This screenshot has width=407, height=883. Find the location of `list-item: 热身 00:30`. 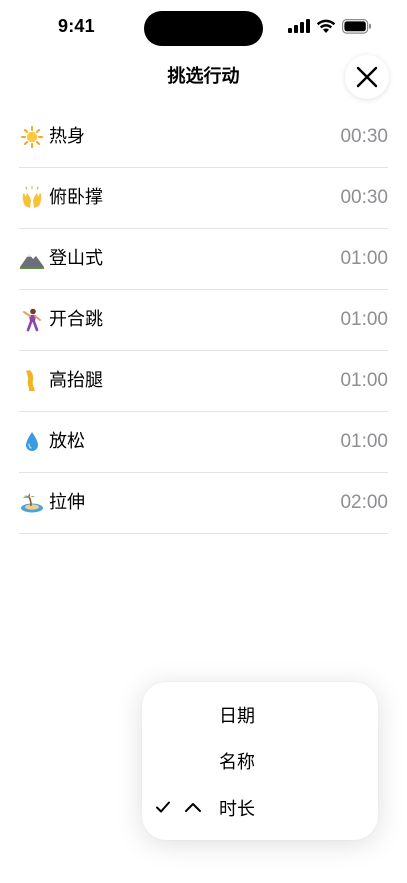

list-item: 热身 00:30 is located at coordinates (203, 137).